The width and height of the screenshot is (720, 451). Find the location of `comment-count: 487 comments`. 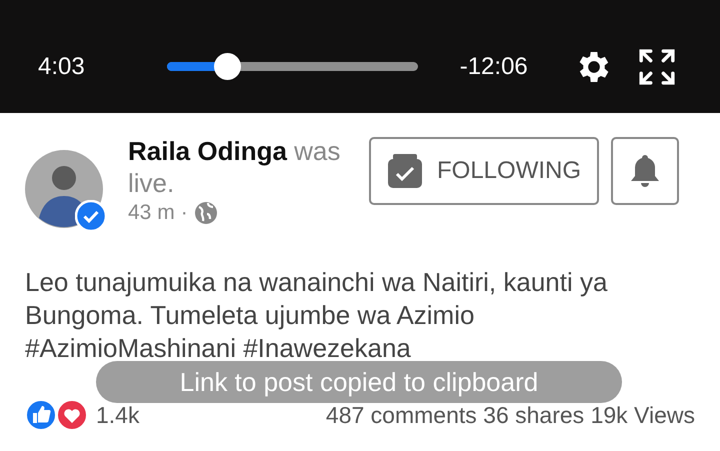

comment-count: 487 comments is located at coordinates (401, 415).